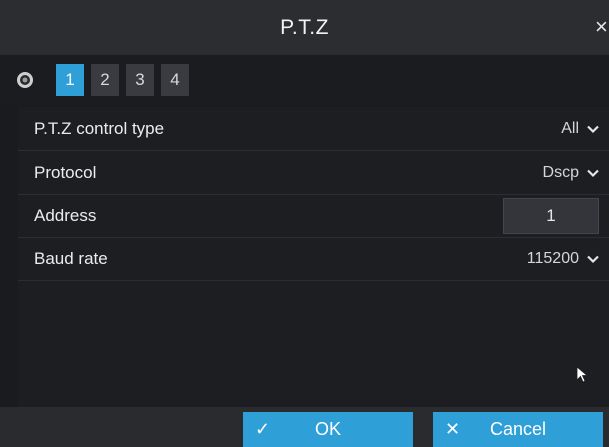 The height and width of the screenshot is (447, 609). I want to click on ok-button: ✓ OK, so click(328, 429).